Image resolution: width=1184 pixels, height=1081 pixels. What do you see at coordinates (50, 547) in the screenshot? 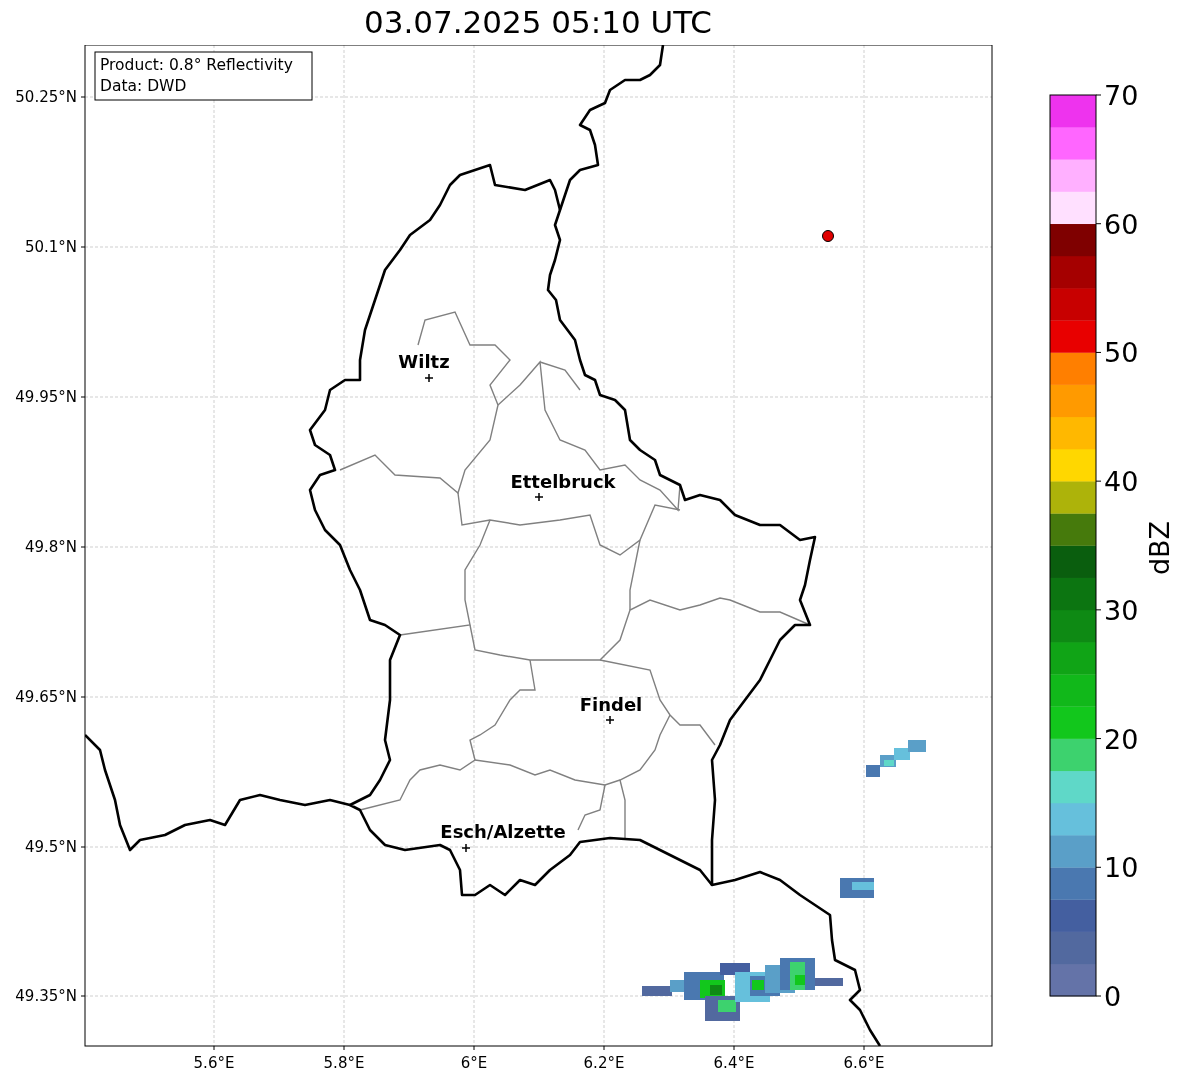
I see `tick-label: 49.8°N` at bounding box center [50, 547].